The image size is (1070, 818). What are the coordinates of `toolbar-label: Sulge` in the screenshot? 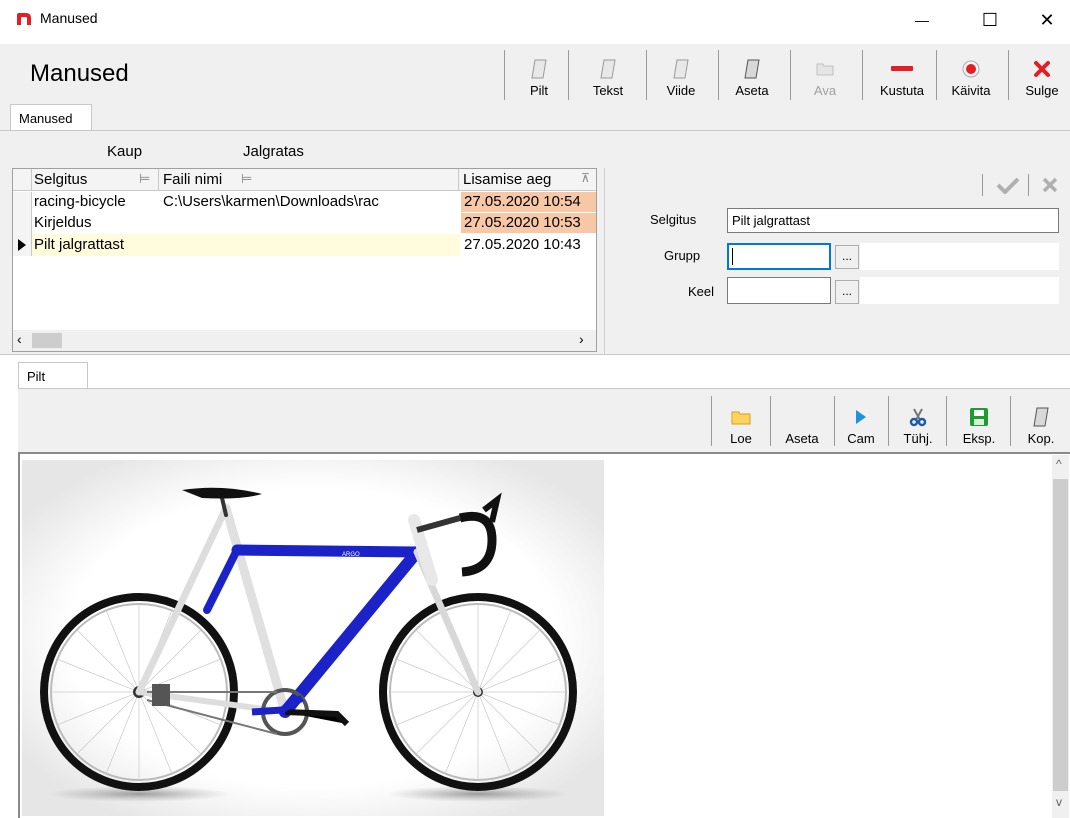 It's located at (1042, 90).